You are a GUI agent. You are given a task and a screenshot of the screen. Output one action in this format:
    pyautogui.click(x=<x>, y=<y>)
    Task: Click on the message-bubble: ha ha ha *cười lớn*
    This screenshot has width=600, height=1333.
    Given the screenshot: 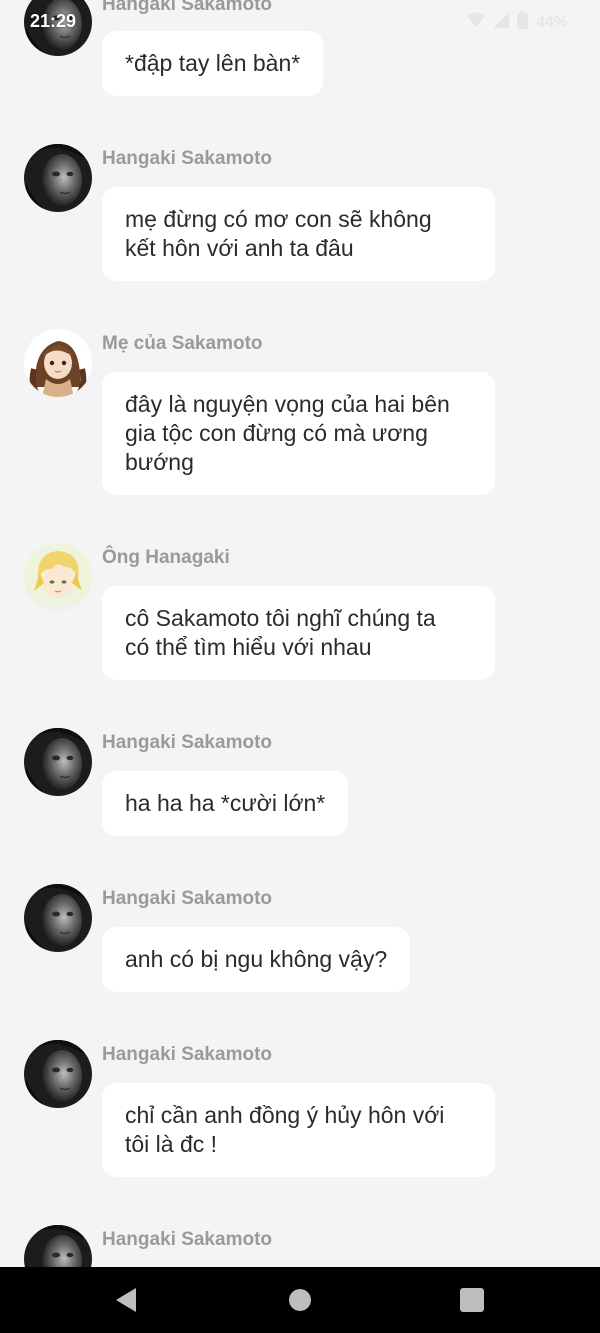 What is the action you would take?
    pyautogui.click(x=225, y=803)
    